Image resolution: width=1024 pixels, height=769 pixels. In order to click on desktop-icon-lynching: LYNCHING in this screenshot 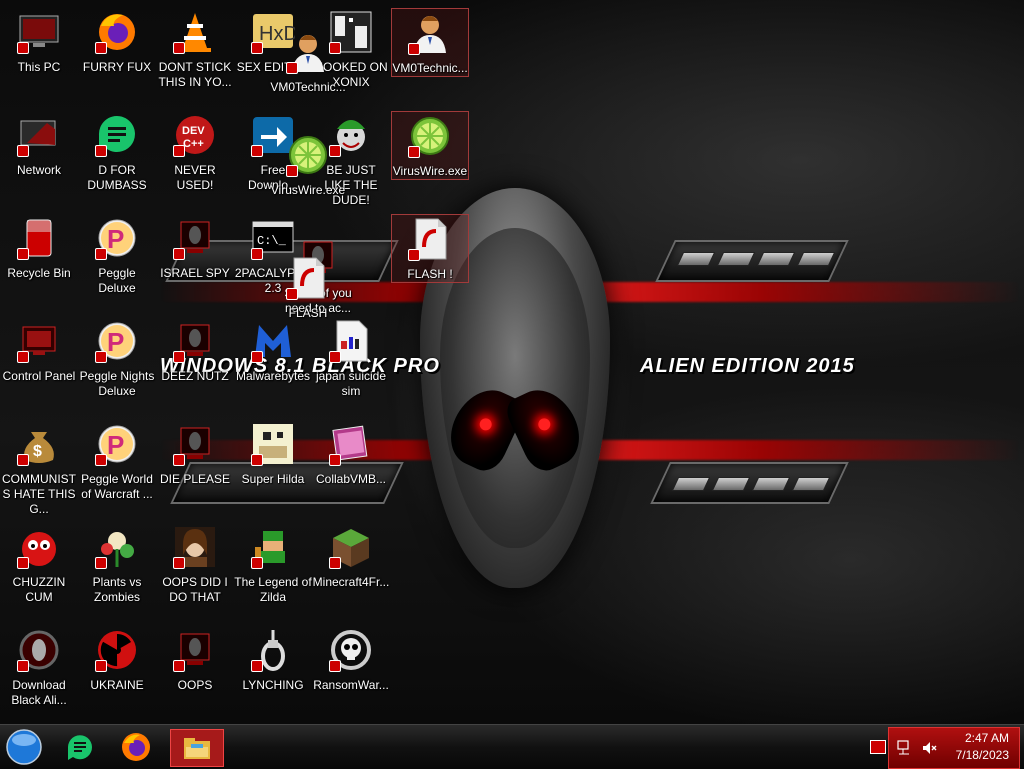, I will do `click(273, 659)`.